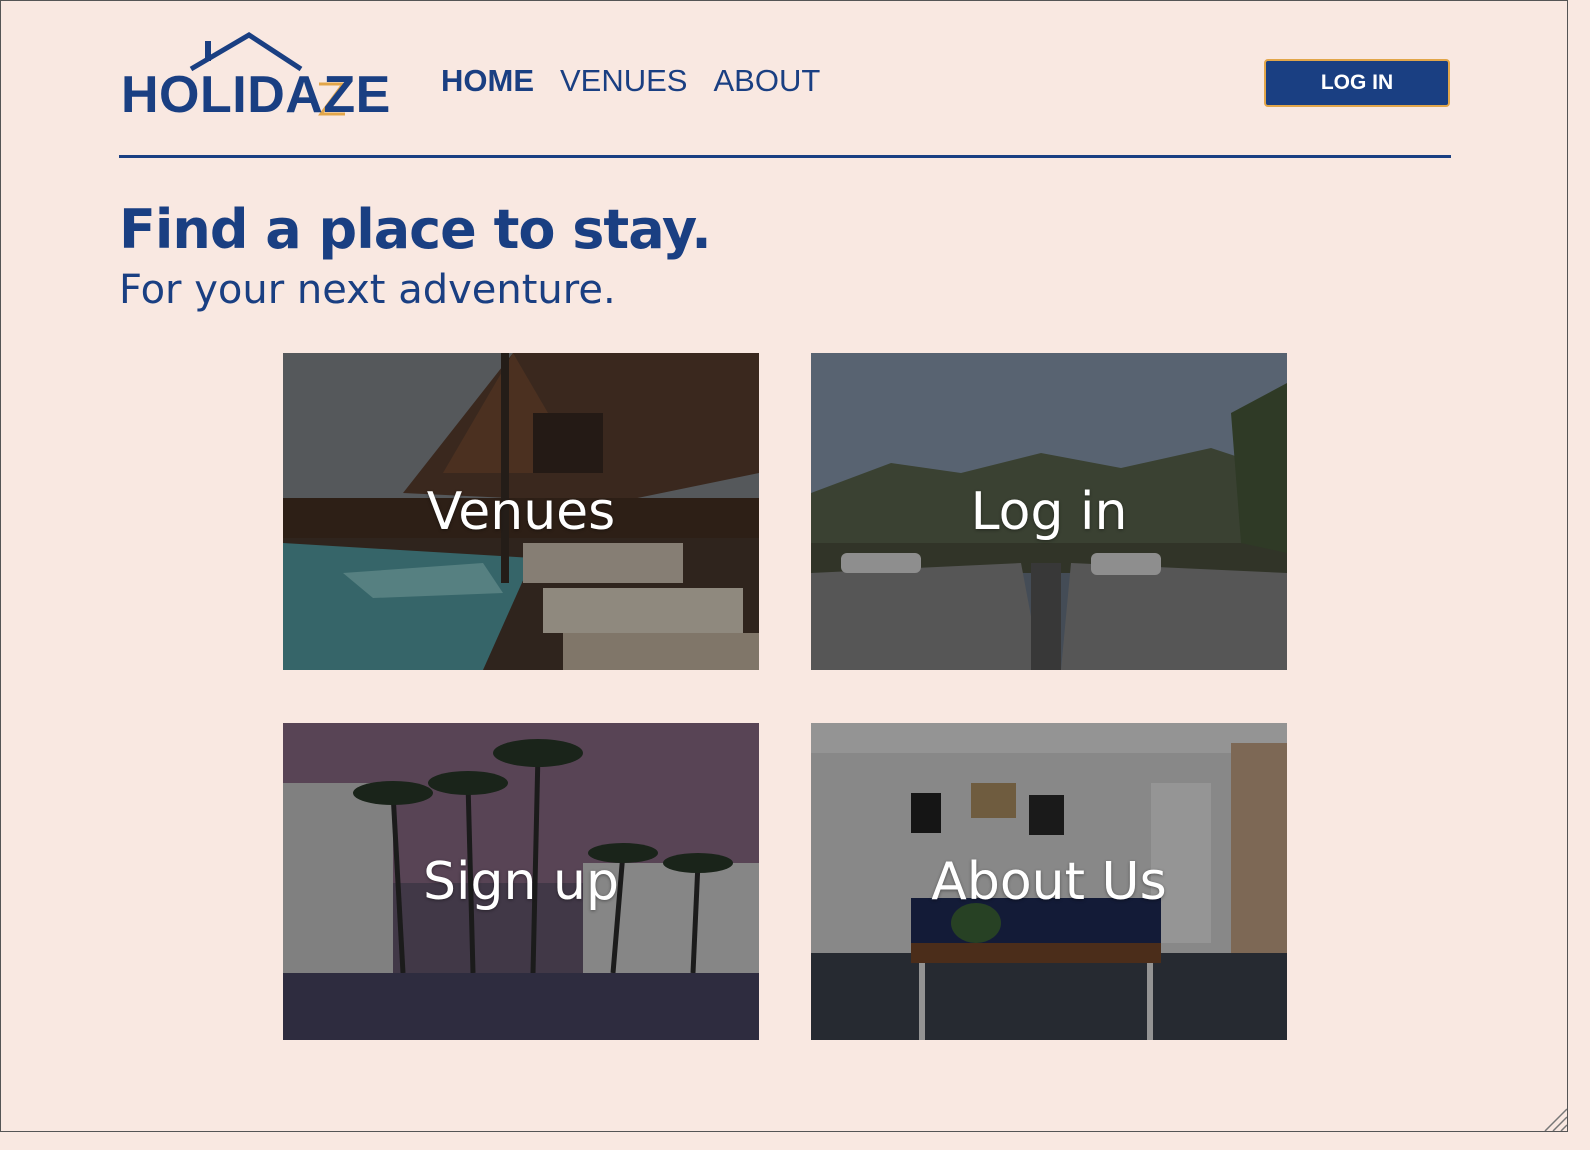 The height and width of the screenshot is (1150, 1590). Describe the element at coordinates (623, 81) in the screenshot. I see `nav-venues: VENUES` at that location.